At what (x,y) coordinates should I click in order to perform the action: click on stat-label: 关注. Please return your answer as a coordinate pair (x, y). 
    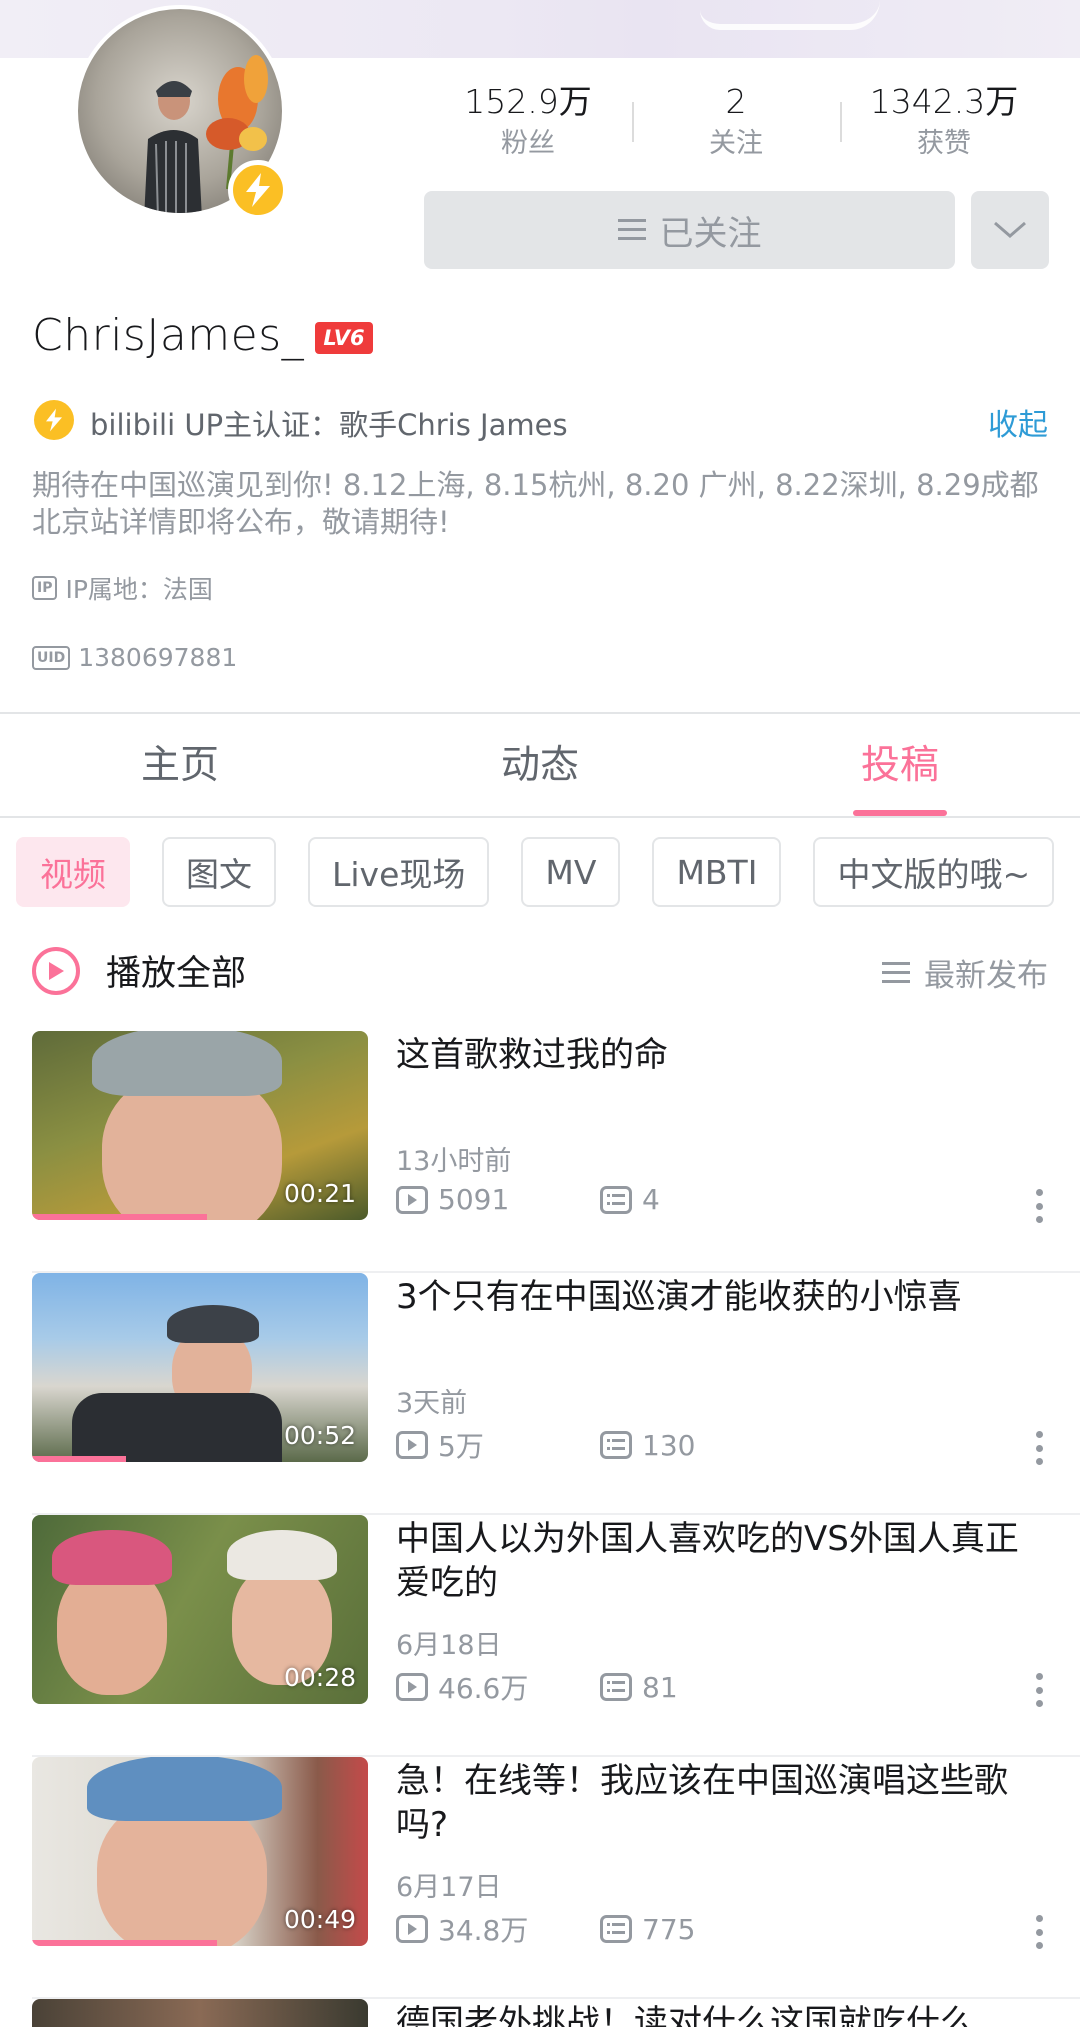
    Looking at the image, I should click on (736, 143).